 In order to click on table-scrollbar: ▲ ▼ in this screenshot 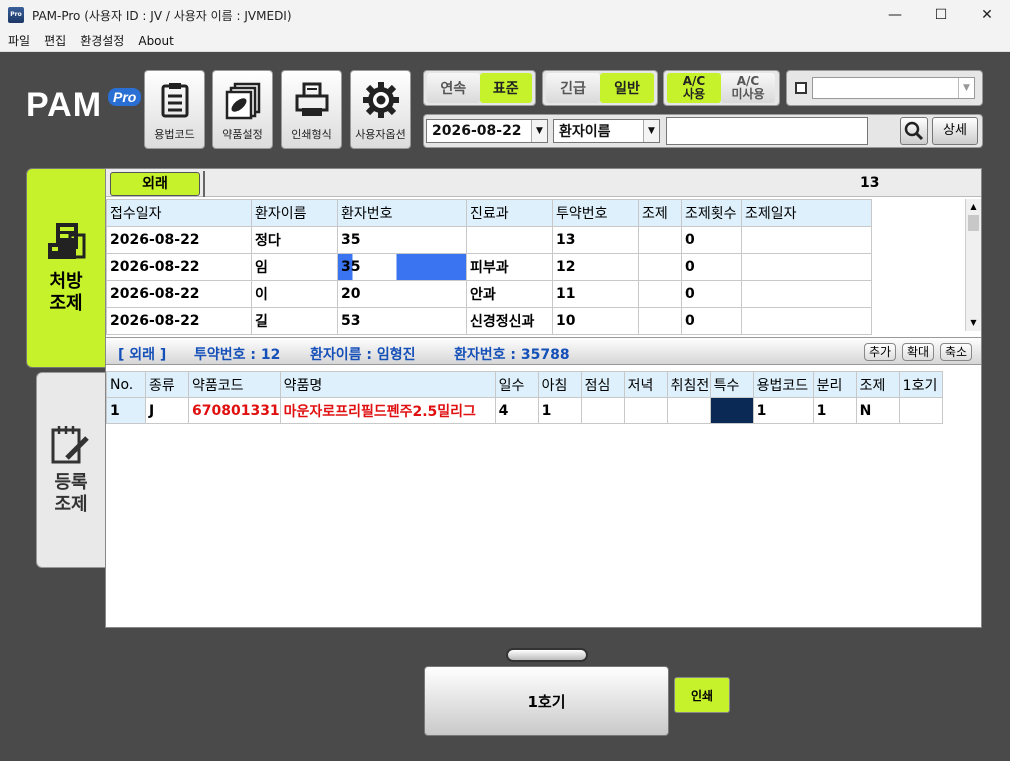, I will do `click(973, 265)`.